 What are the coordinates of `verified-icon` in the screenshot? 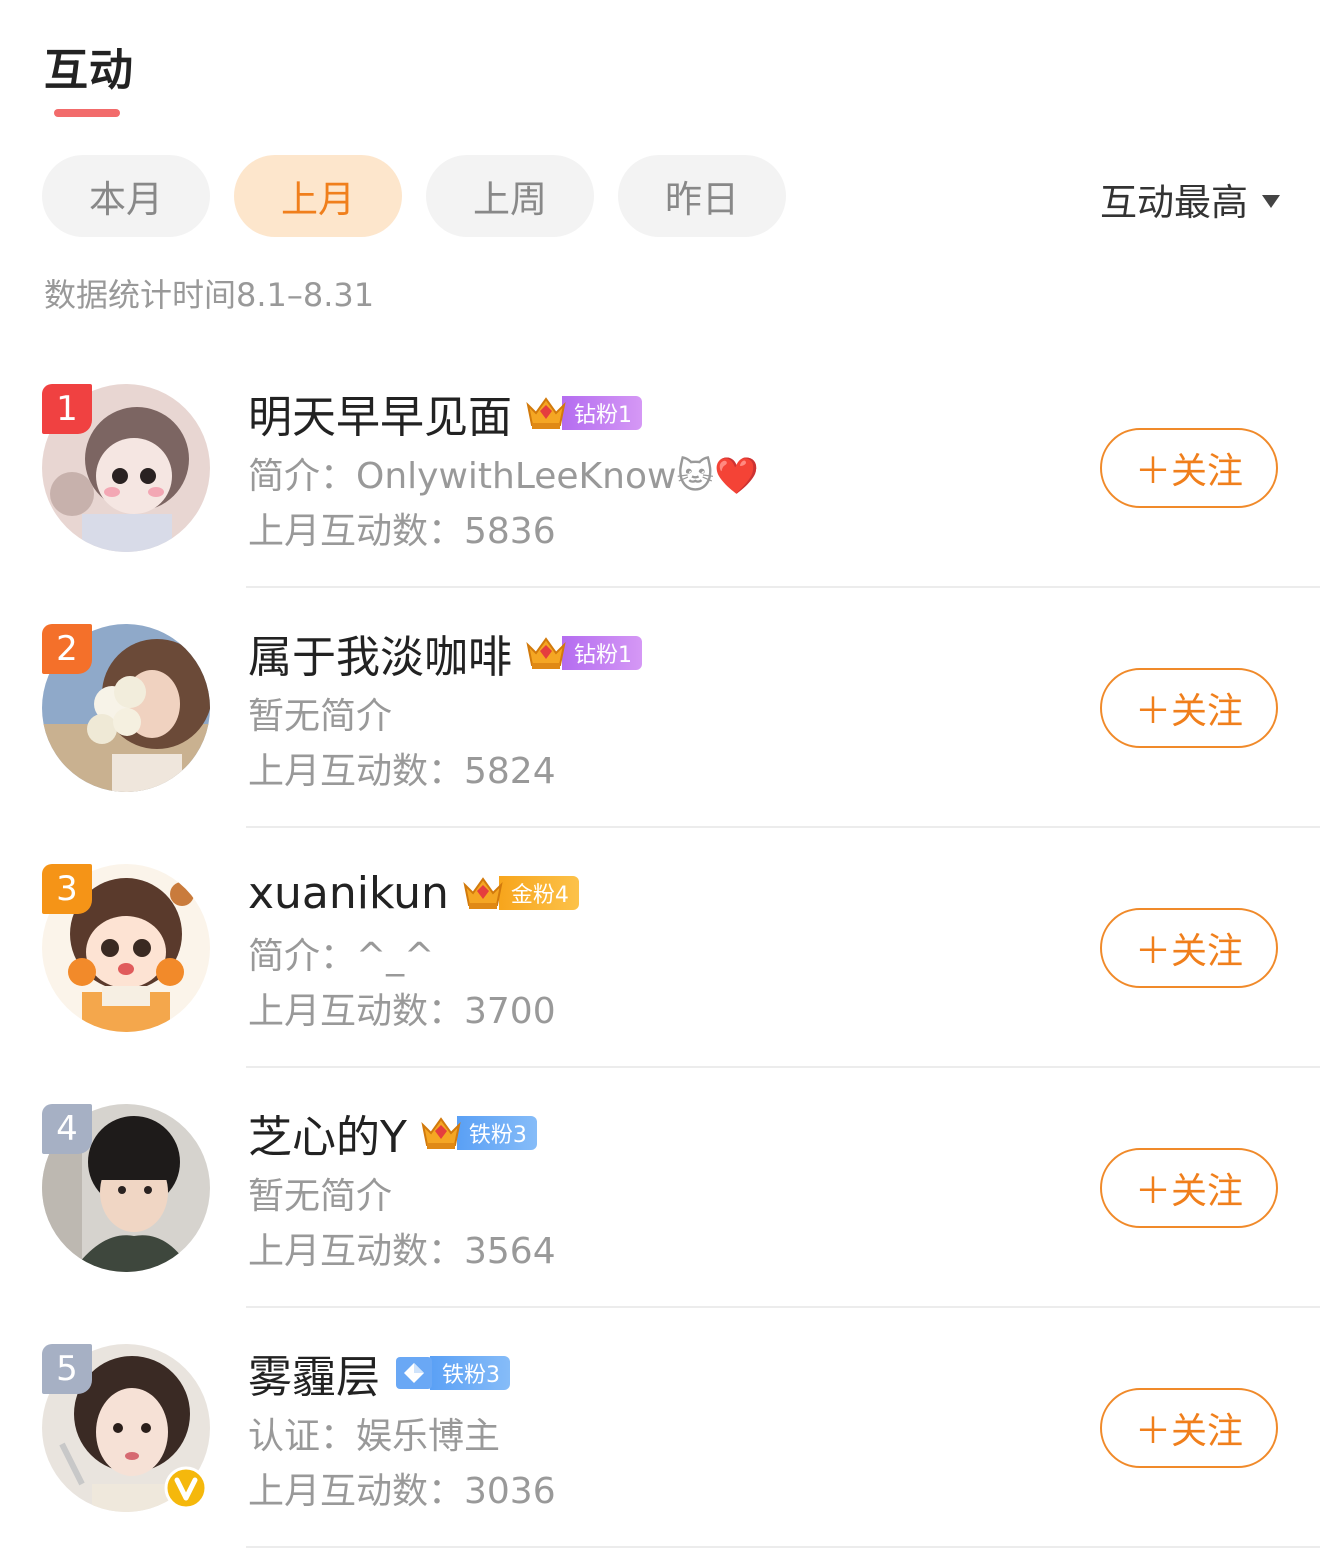 It's located at (186, 1488).